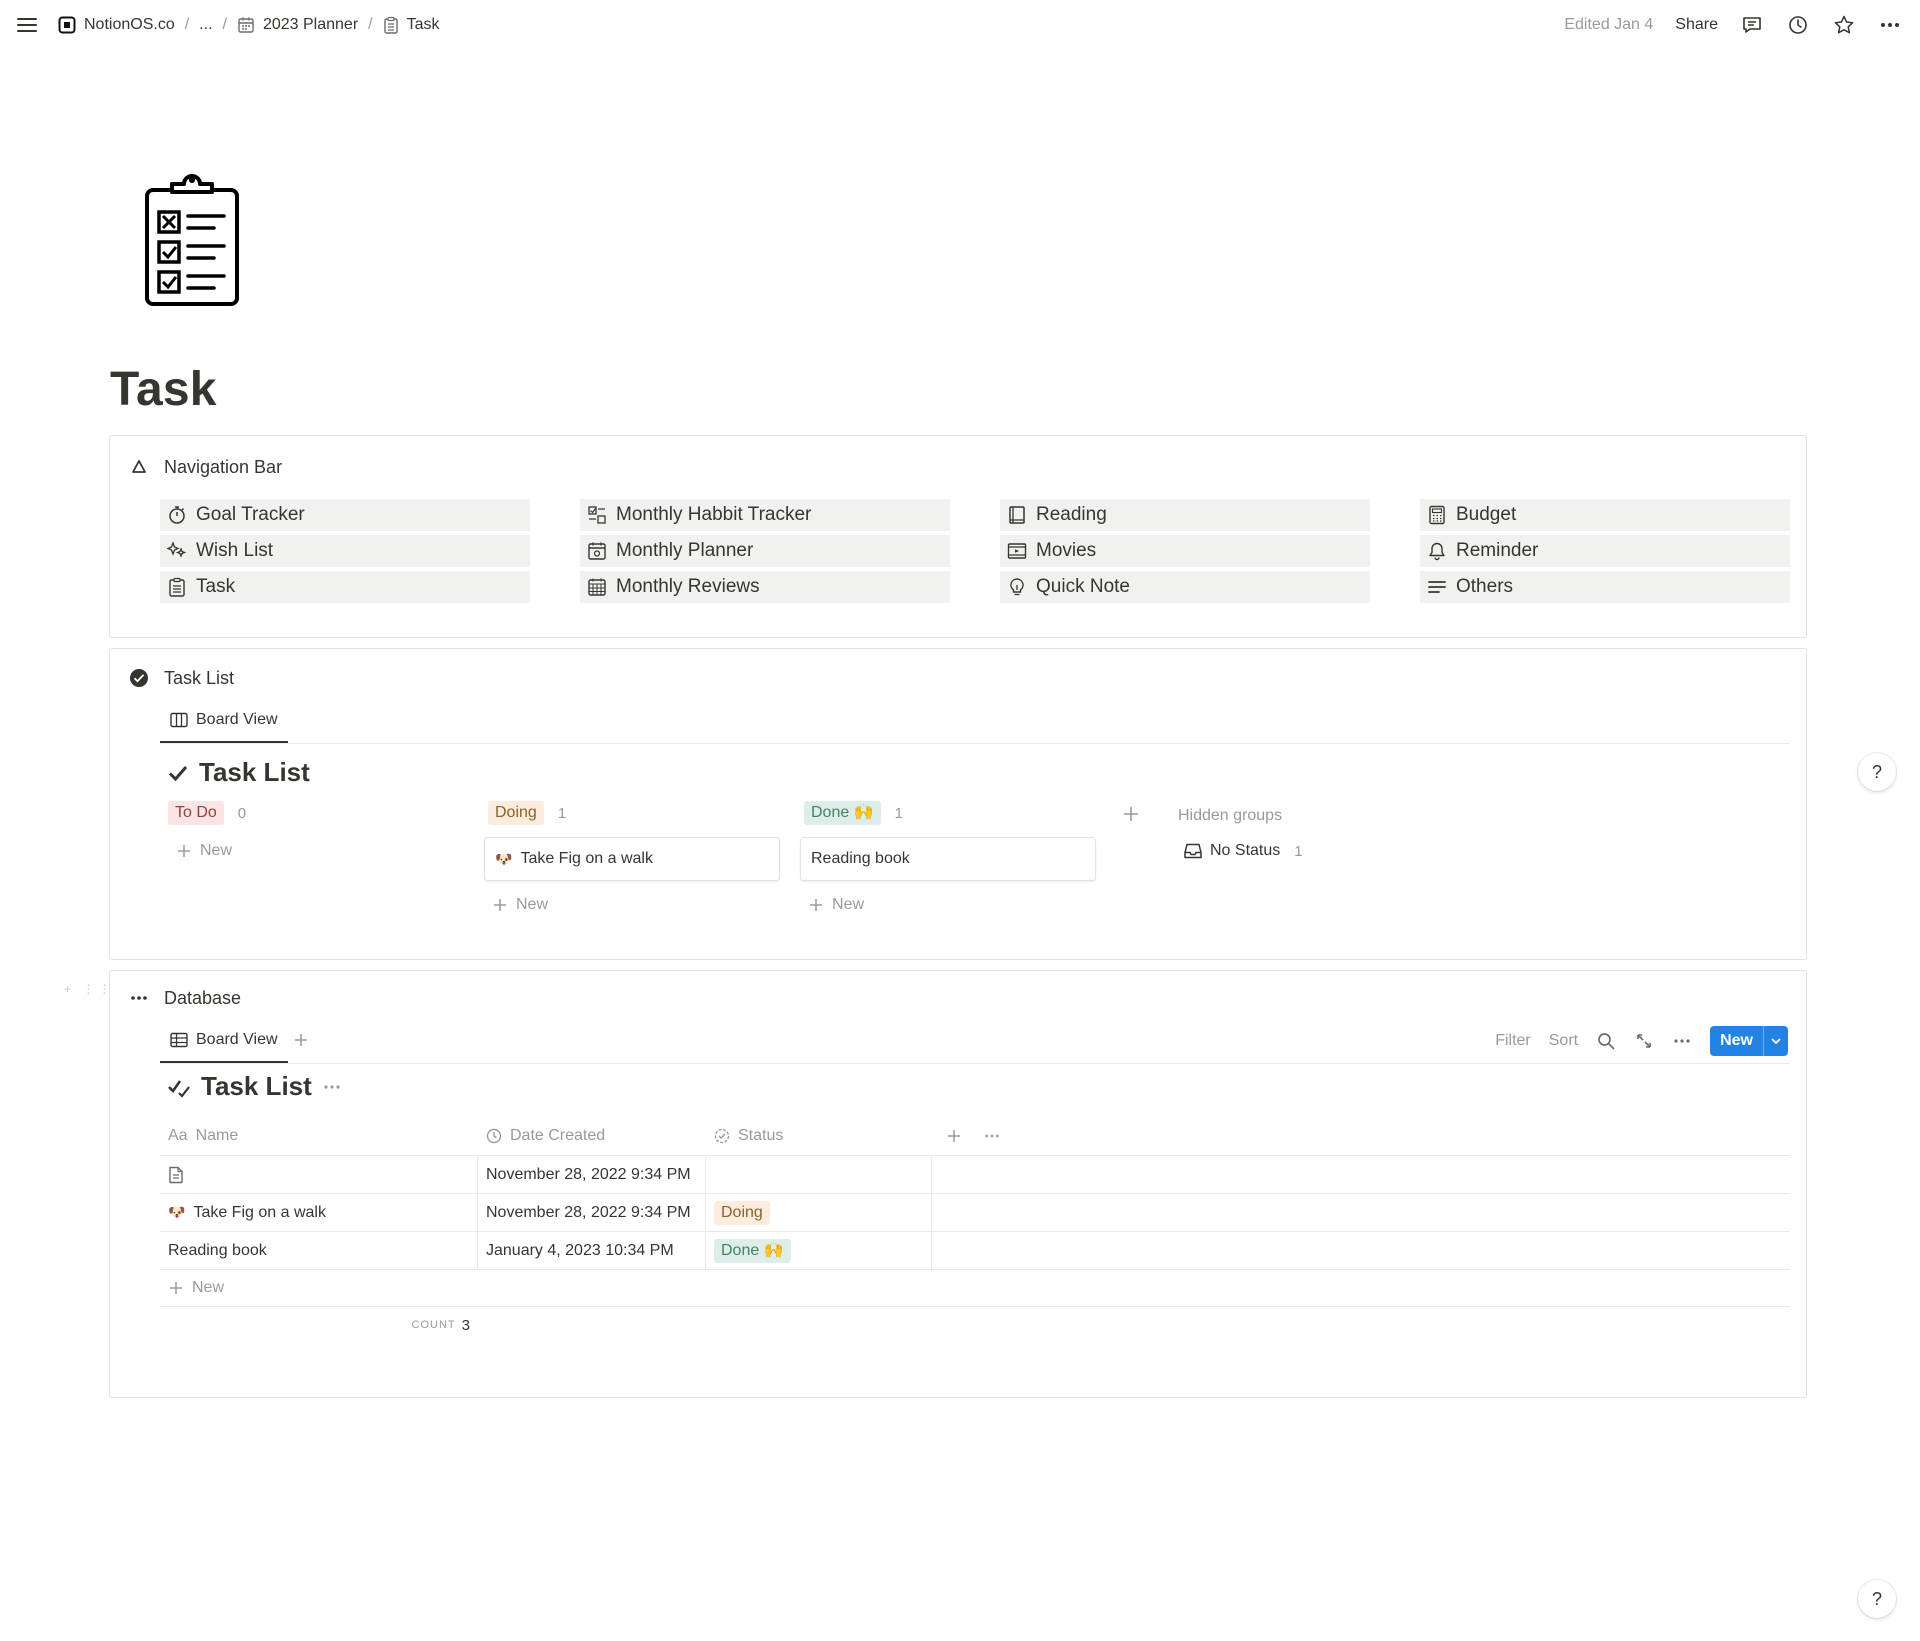  What do you see at coordinates (975, 1288) in the screenshot?
I see `add-row-button: New` at bounding box center [975, 1288].